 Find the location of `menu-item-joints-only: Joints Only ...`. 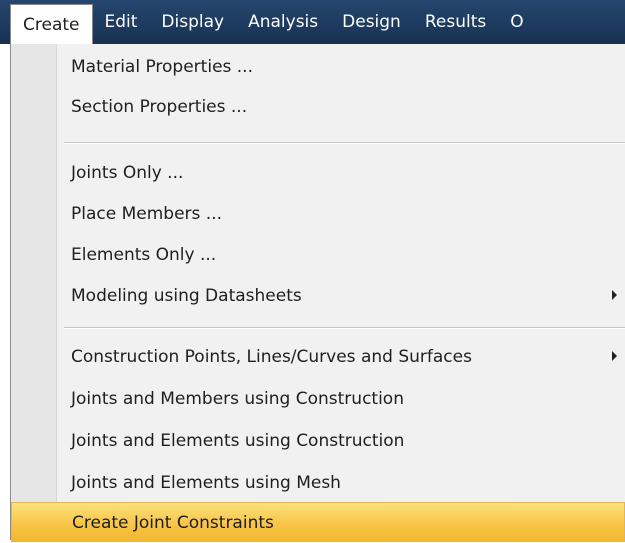

menu-item-joints-only: Joints Only ... is located at coordinates (318, 173).